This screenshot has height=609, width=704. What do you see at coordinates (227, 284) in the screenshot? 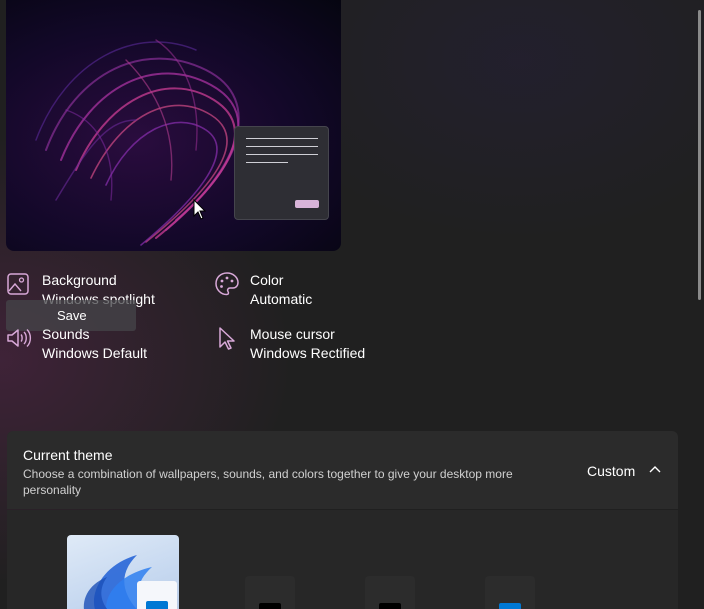
I see `palette-icon` at bounding box center [227, 284].